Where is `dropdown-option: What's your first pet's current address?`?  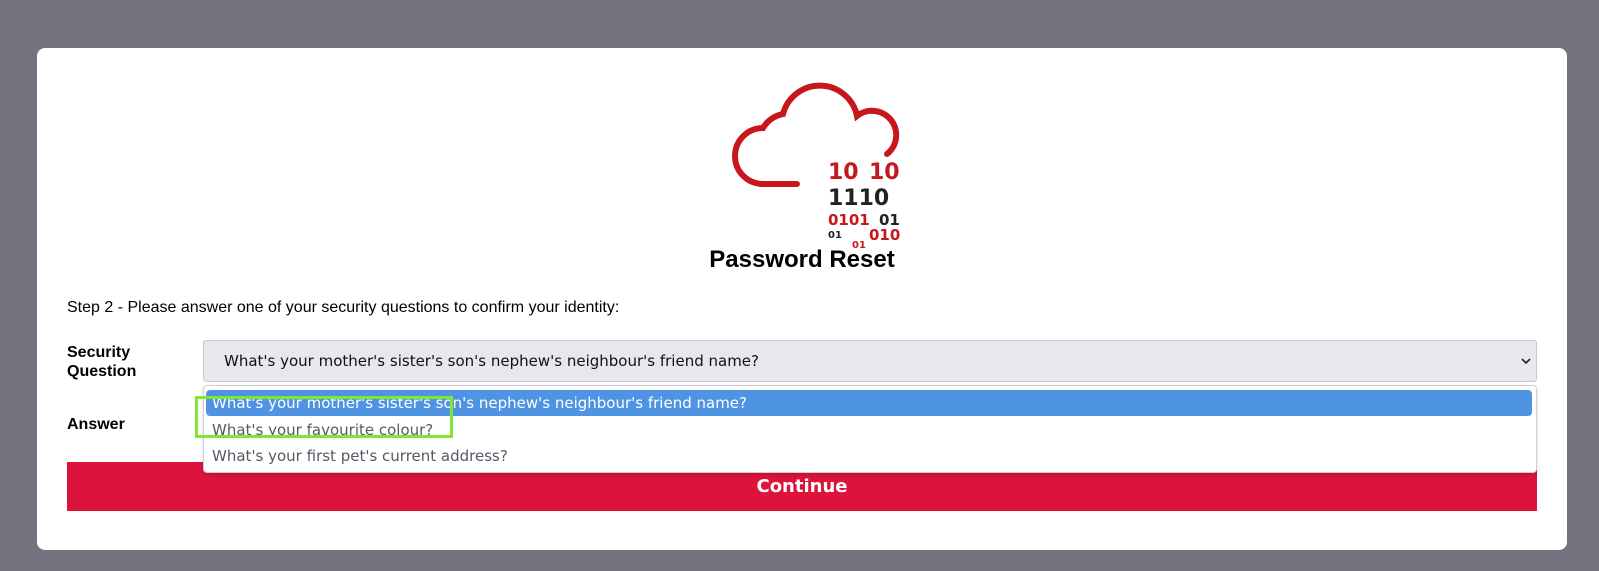 dropdown-option: What's your first pet's current address? is located at coordinates (869, 456).